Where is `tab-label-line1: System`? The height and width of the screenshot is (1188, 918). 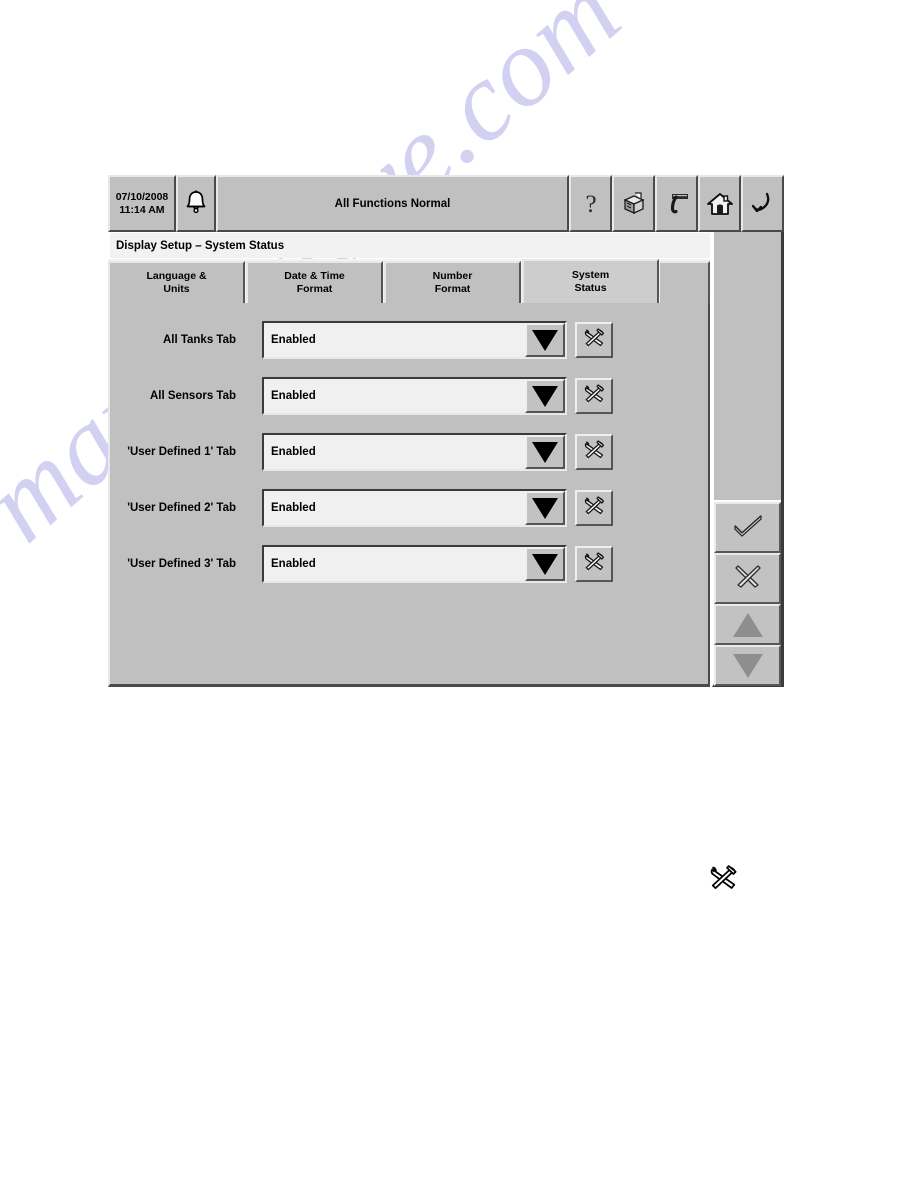
tab-label-line1: System is located at coordinates (590, 275).